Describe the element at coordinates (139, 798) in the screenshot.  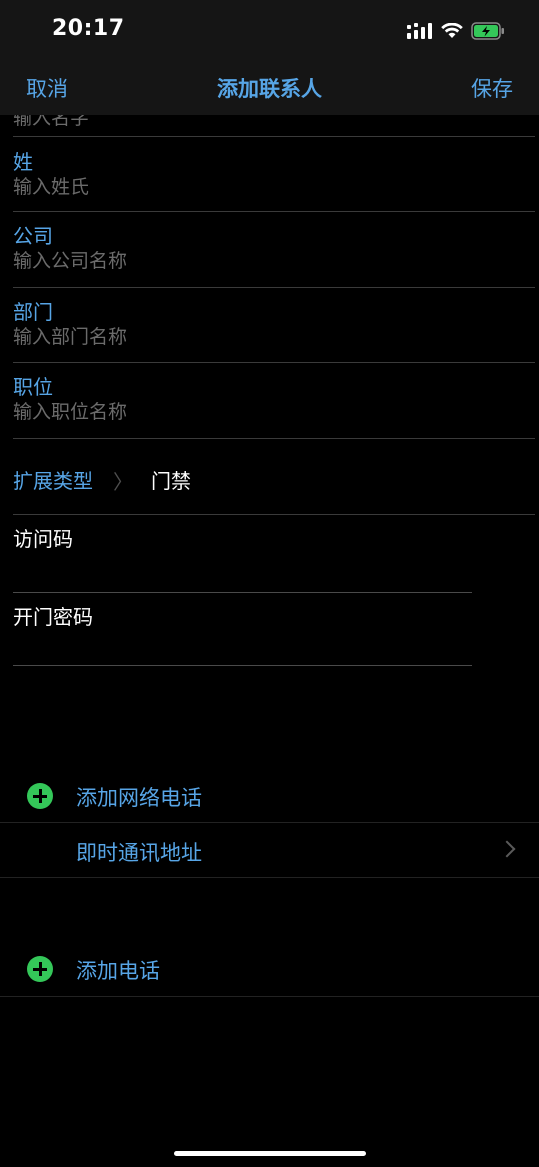
I see `add-network-phone-label: 添加网络电话` at that location.